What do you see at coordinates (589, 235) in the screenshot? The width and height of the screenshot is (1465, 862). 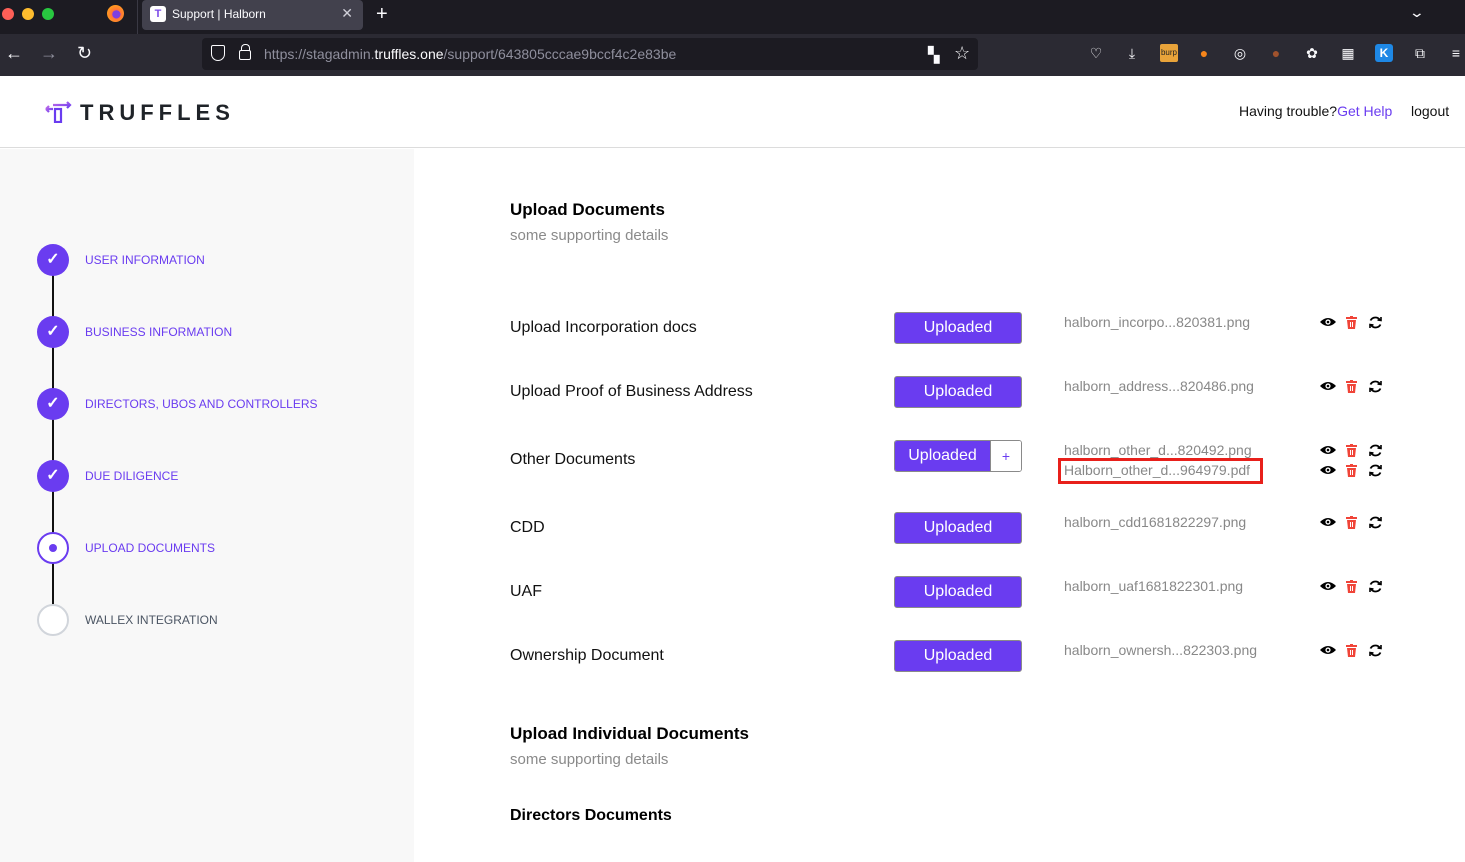 I see `upload-documents-subtitle: some supporting details` at bounding box center [589, 235].